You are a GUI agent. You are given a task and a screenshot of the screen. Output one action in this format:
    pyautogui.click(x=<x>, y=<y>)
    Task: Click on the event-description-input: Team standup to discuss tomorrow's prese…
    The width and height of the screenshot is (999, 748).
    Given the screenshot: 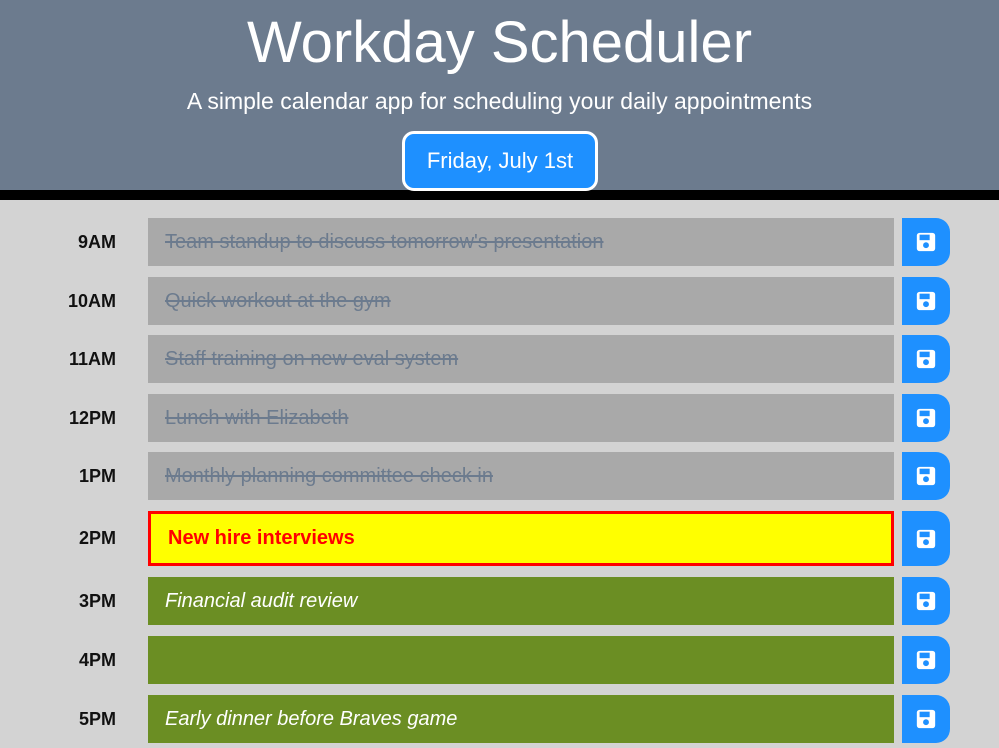 What is the action you would take?
    pyautogui.click(x=521, y=242)
    